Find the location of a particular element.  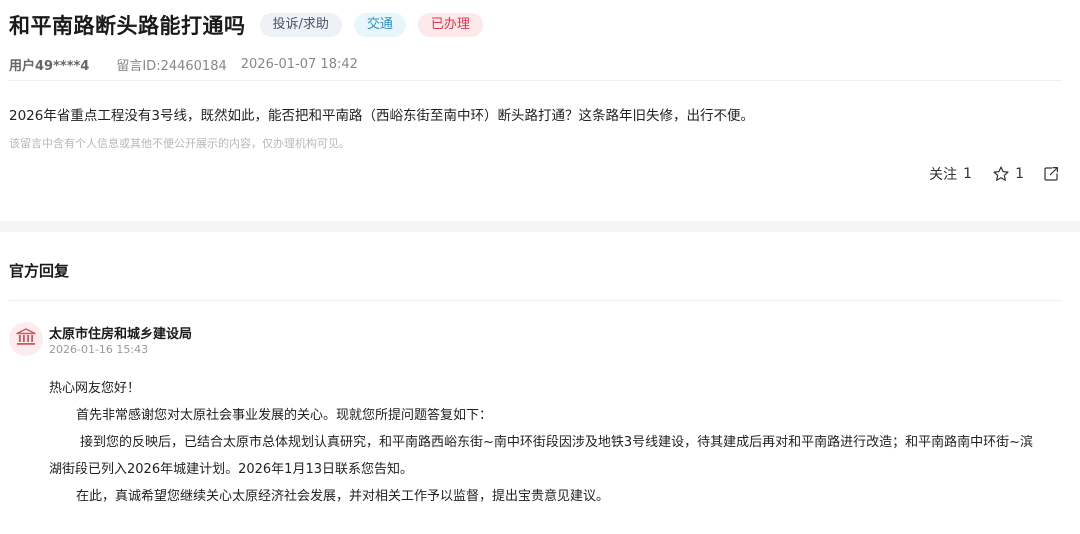

star-icon is located at coordinates (1001, 174).